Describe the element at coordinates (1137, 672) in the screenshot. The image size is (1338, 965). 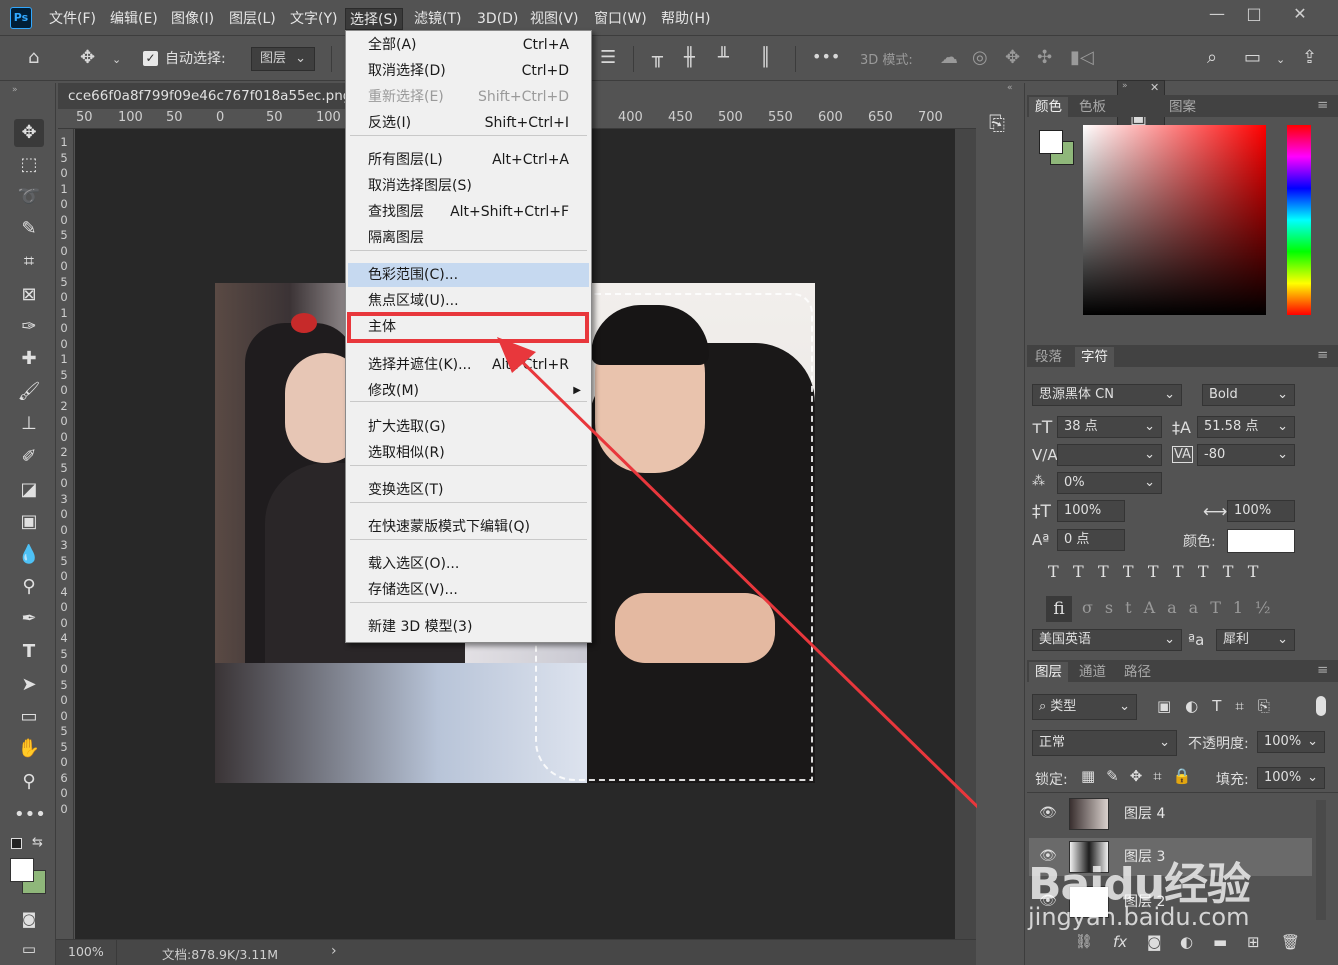
I see `tab-paths: 路径` at that location.